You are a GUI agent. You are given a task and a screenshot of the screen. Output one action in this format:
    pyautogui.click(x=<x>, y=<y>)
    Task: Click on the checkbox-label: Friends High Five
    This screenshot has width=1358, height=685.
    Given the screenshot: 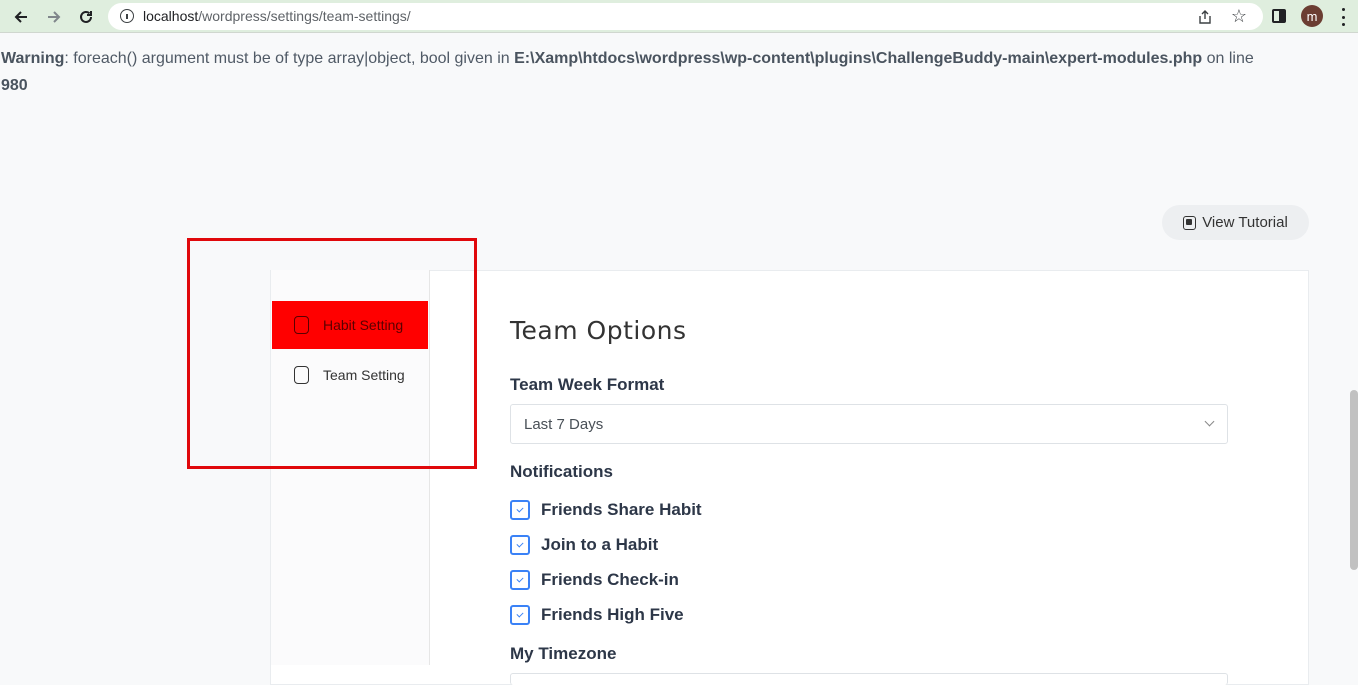 What is the action you would take?
    pyautogui.click(x=612, y=614)
    